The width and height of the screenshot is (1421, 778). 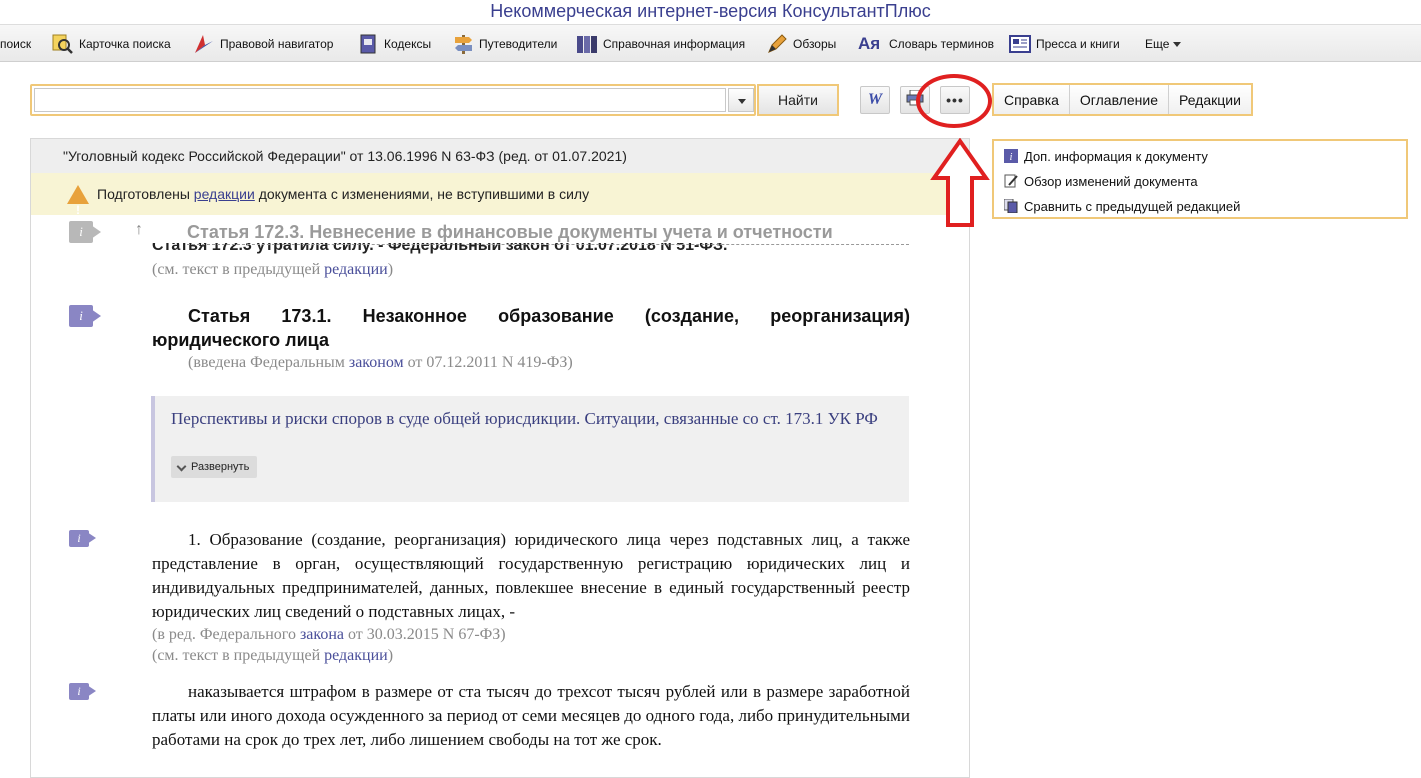 What do you see at coordinates (869, 43) in the screenshot?
I see `dictionary-icon: Aя` at bounding box center [869, 43].